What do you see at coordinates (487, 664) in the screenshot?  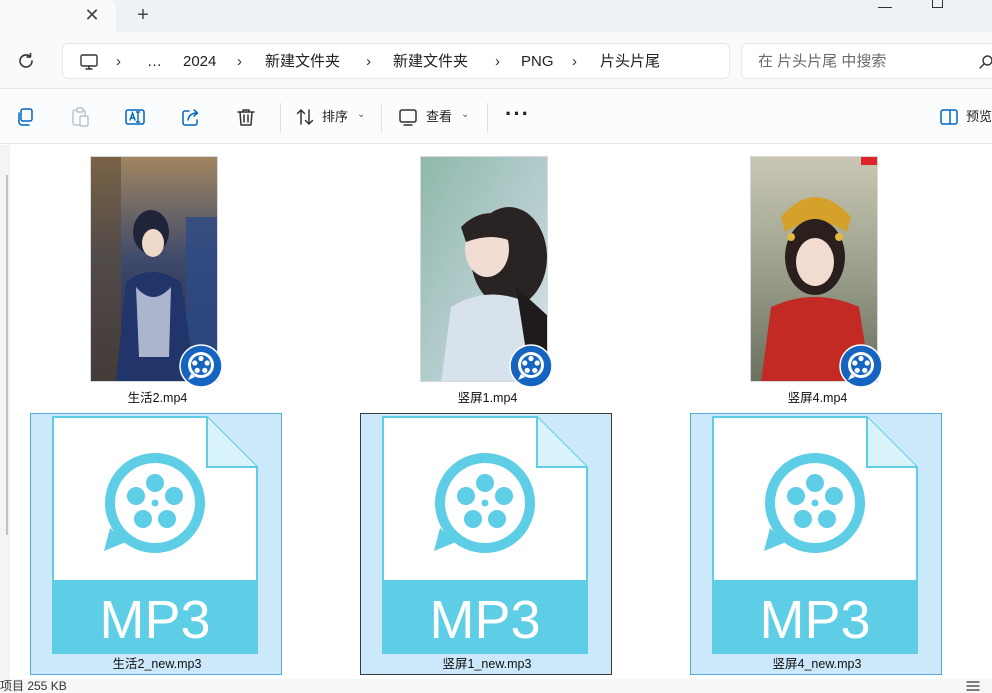 I see `file-name: 竖屏1_new.mp3` at bounding box center [487, 664].